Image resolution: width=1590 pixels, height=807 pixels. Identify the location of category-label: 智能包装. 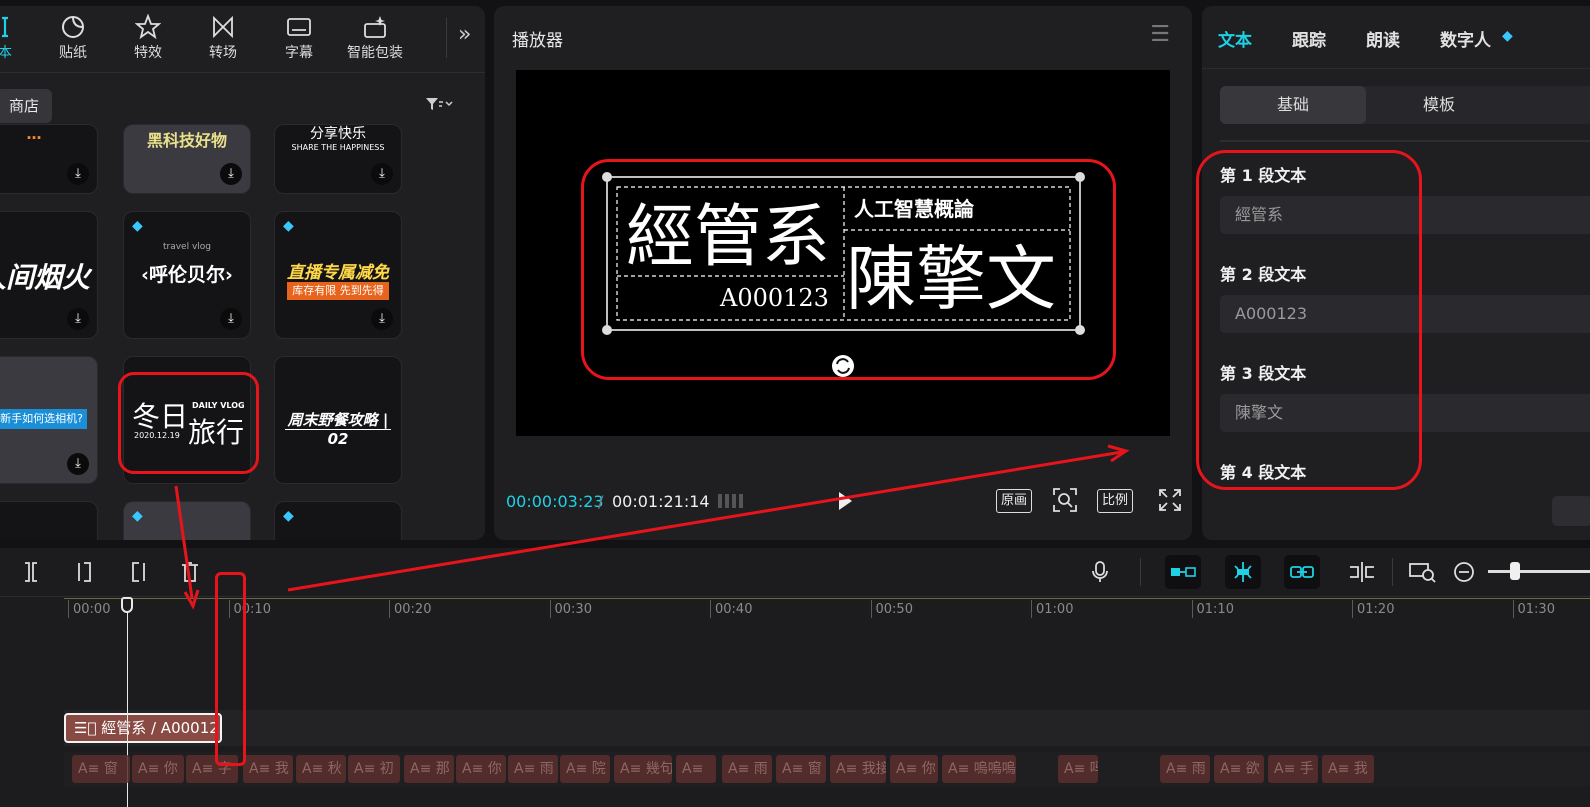
(375, 53).